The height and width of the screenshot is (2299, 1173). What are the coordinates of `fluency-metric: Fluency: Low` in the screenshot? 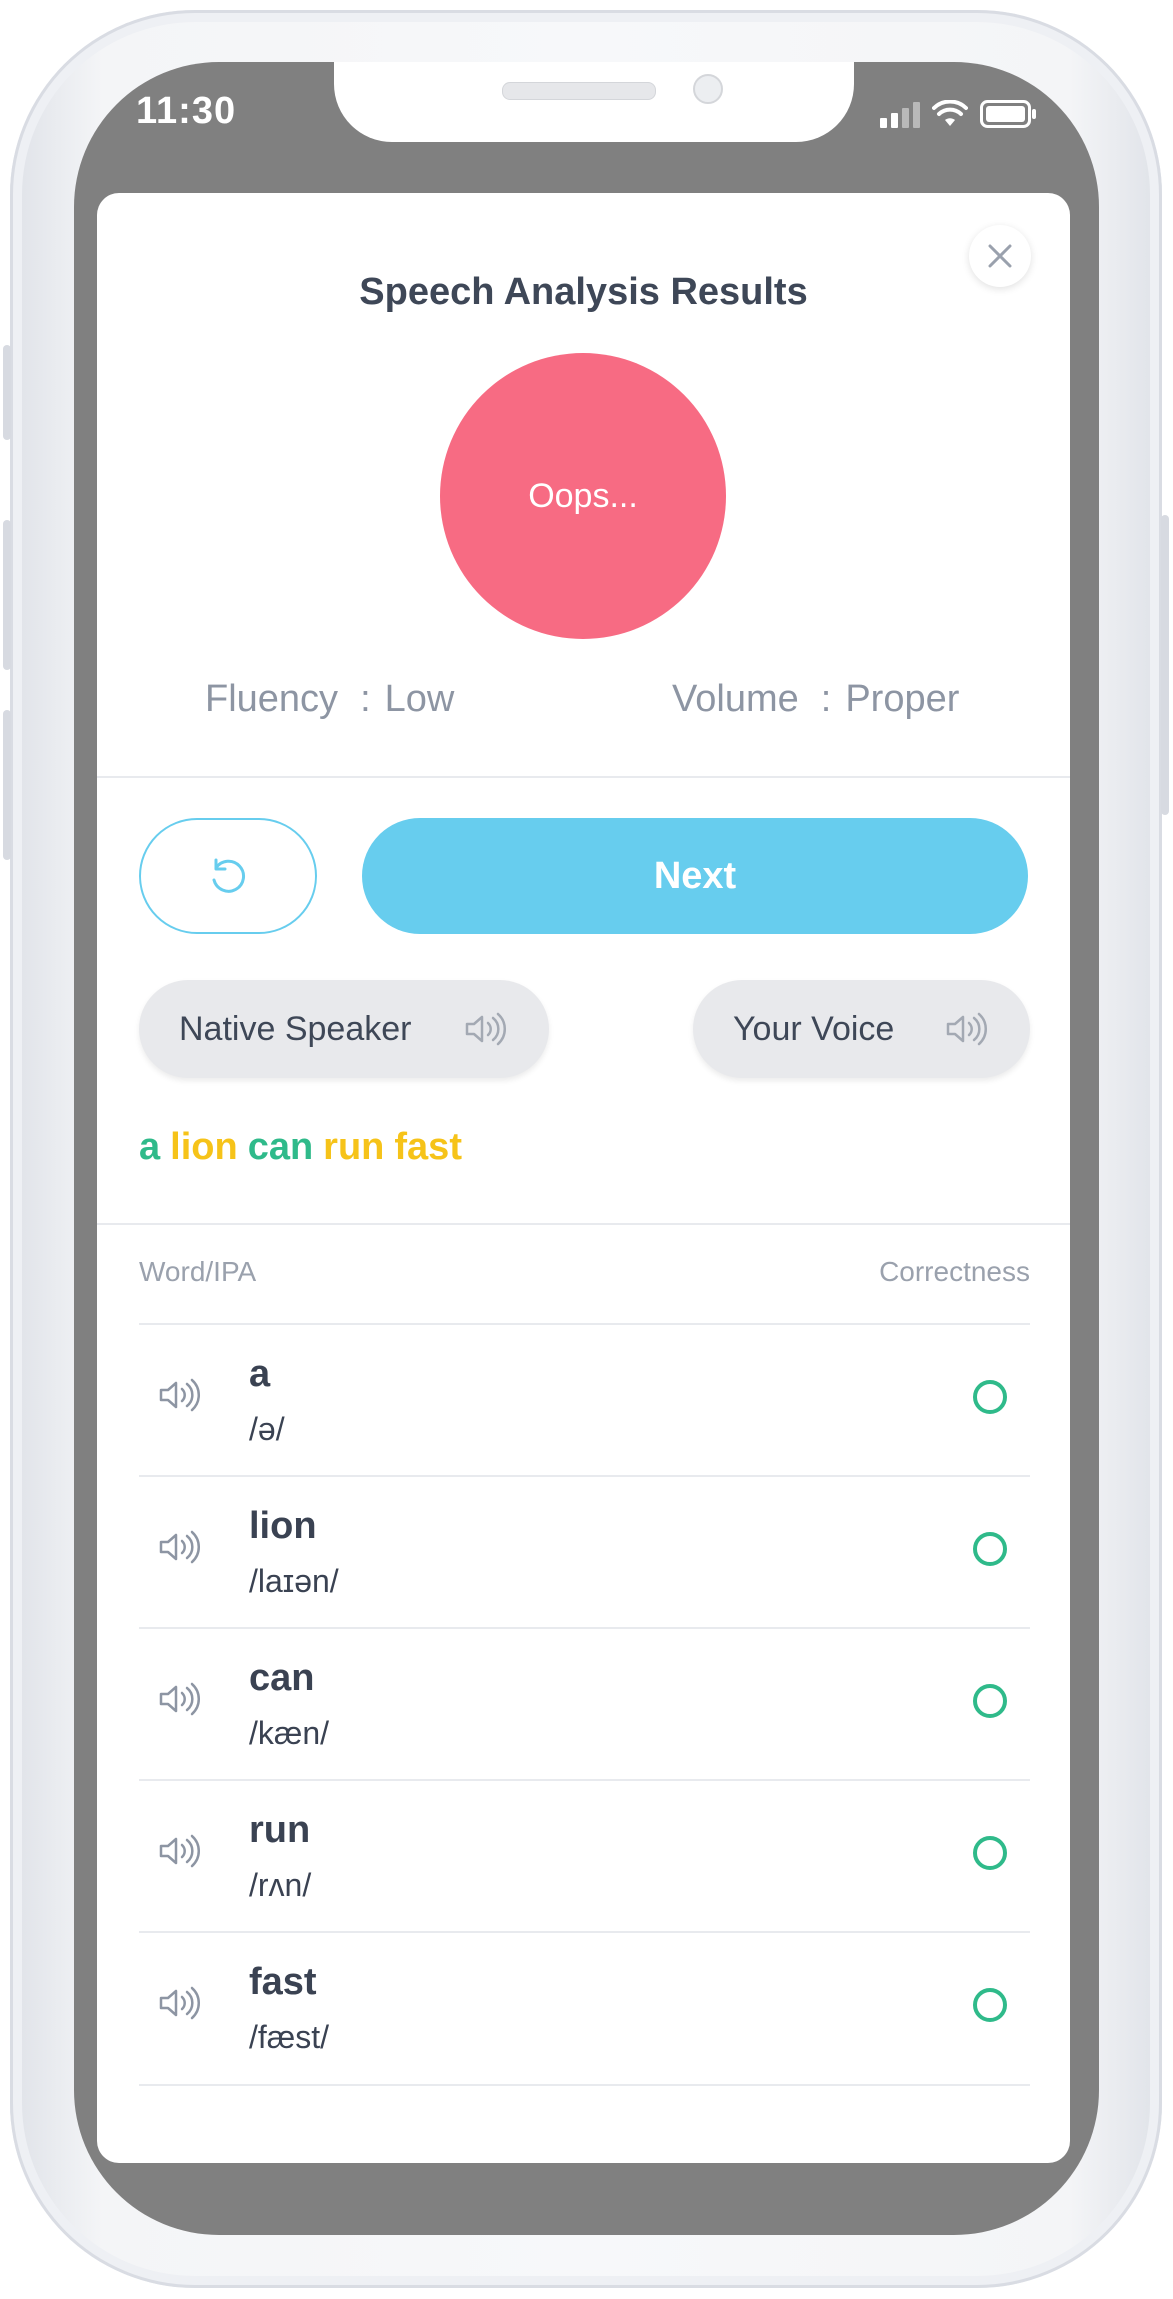 It's located at (329, 699).